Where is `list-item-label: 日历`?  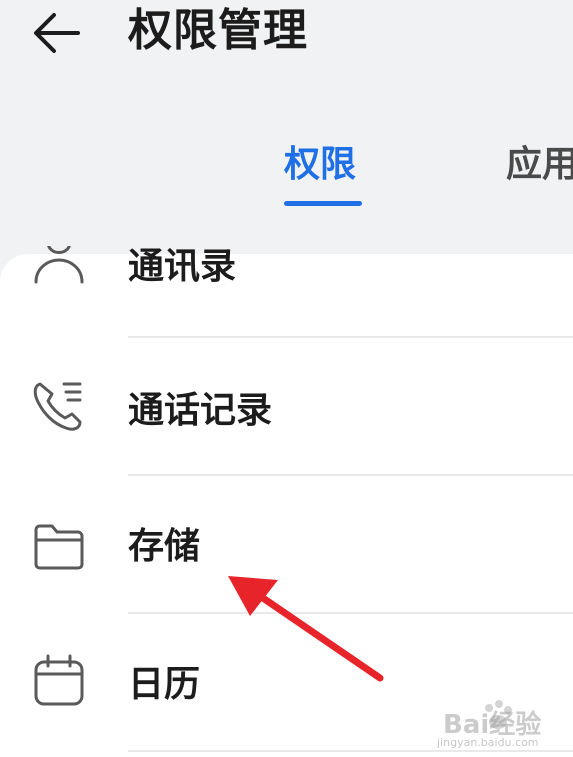
list-item-label: 日历 is located at coordinates (164, 684).